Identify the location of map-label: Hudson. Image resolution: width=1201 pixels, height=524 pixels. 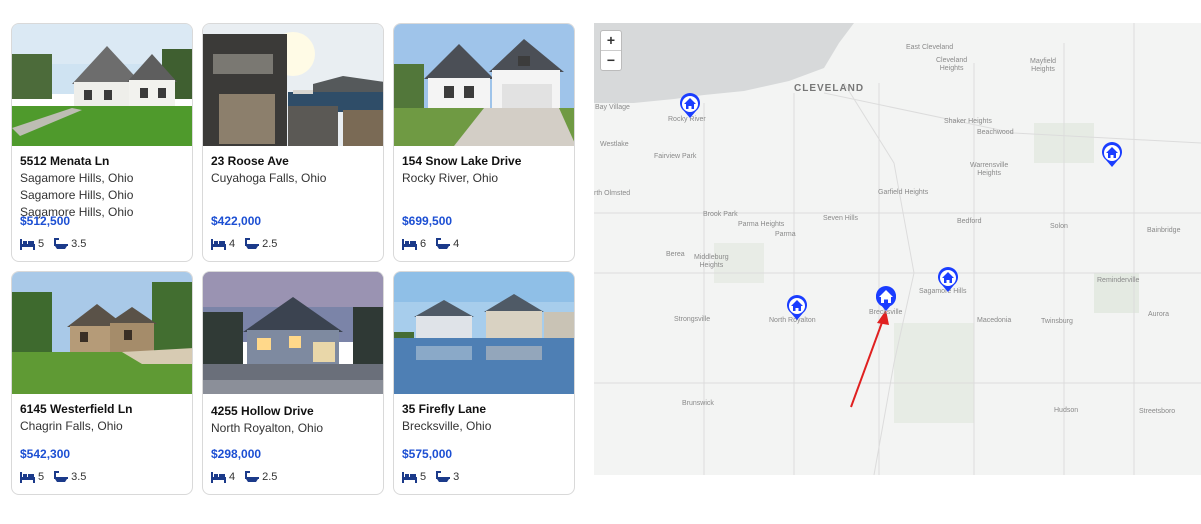
(1066, 410).